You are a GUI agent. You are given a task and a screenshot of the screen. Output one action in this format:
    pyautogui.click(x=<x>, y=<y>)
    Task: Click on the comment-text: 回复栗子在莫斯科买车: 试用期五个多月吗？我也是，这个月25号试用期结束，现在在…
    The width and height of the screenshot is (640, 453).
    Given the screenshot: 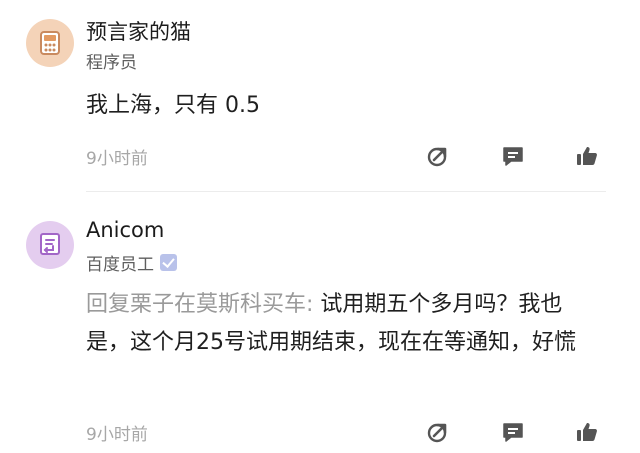 What is the action you would take?
    pyautogui.click(x=346, y=324)
    